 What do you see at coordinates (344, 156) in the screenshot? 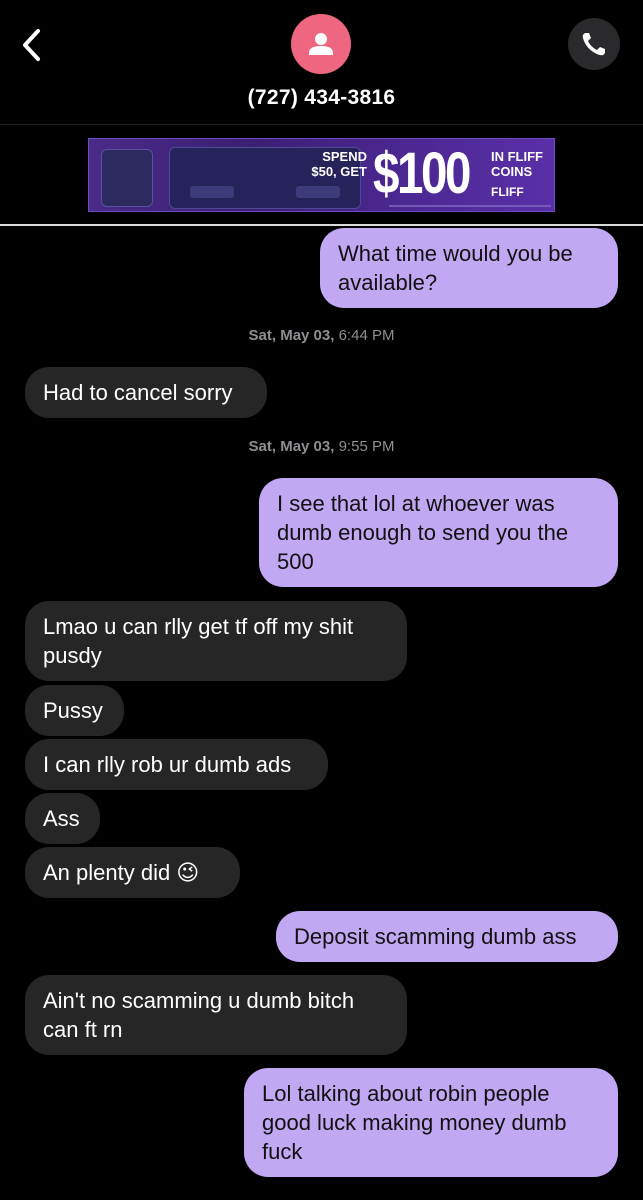
I see `ad-spend-line1: SPEND` at bounding box center [344, 156].